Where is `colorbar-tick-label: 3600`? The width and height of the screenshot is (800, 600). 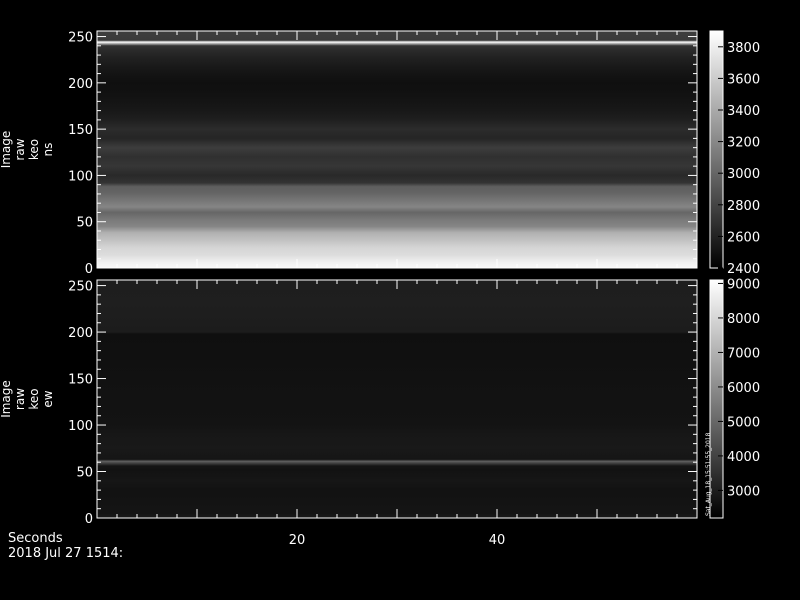 colorbar-tick-label: 3600 is located at coordinates (743, 79).